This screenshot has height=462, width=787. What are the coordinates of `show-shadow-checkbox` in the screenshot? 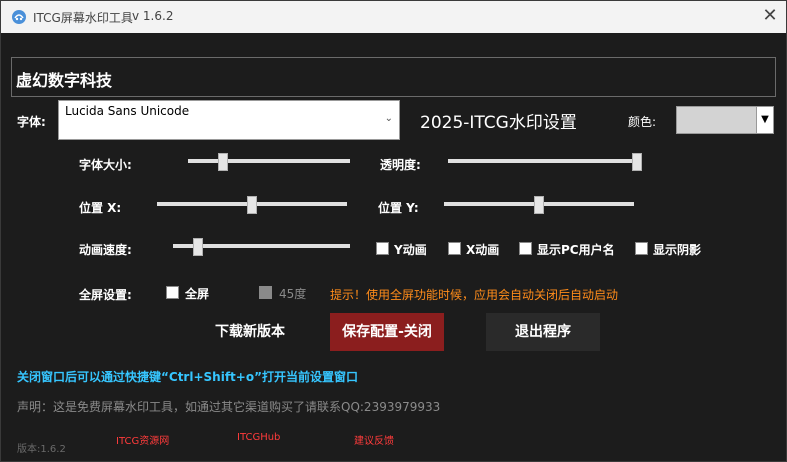 It's located at (641, 248).